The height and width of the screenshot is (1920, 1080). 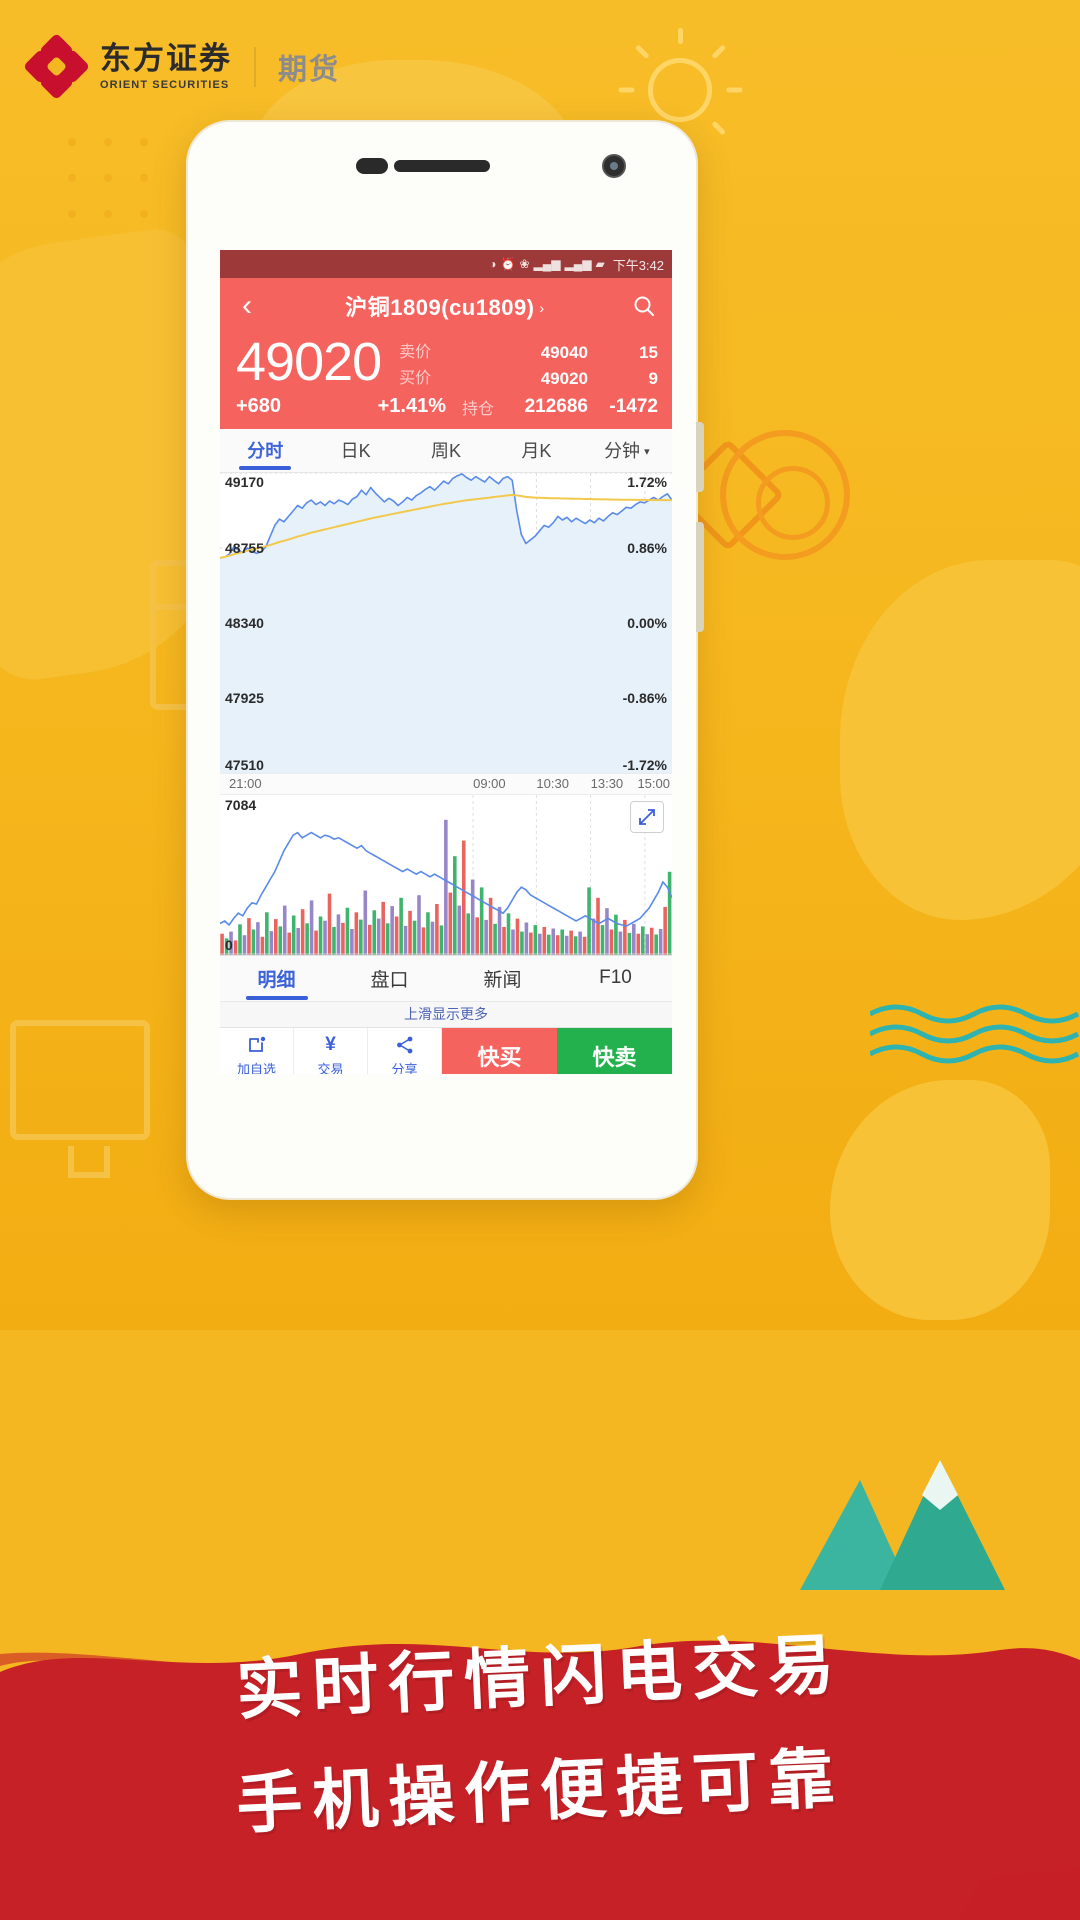 What do you see at coordinates (633, 406) in the screenshot?
I see `open-interest-change: -1472` at bounding box center [633, 406].